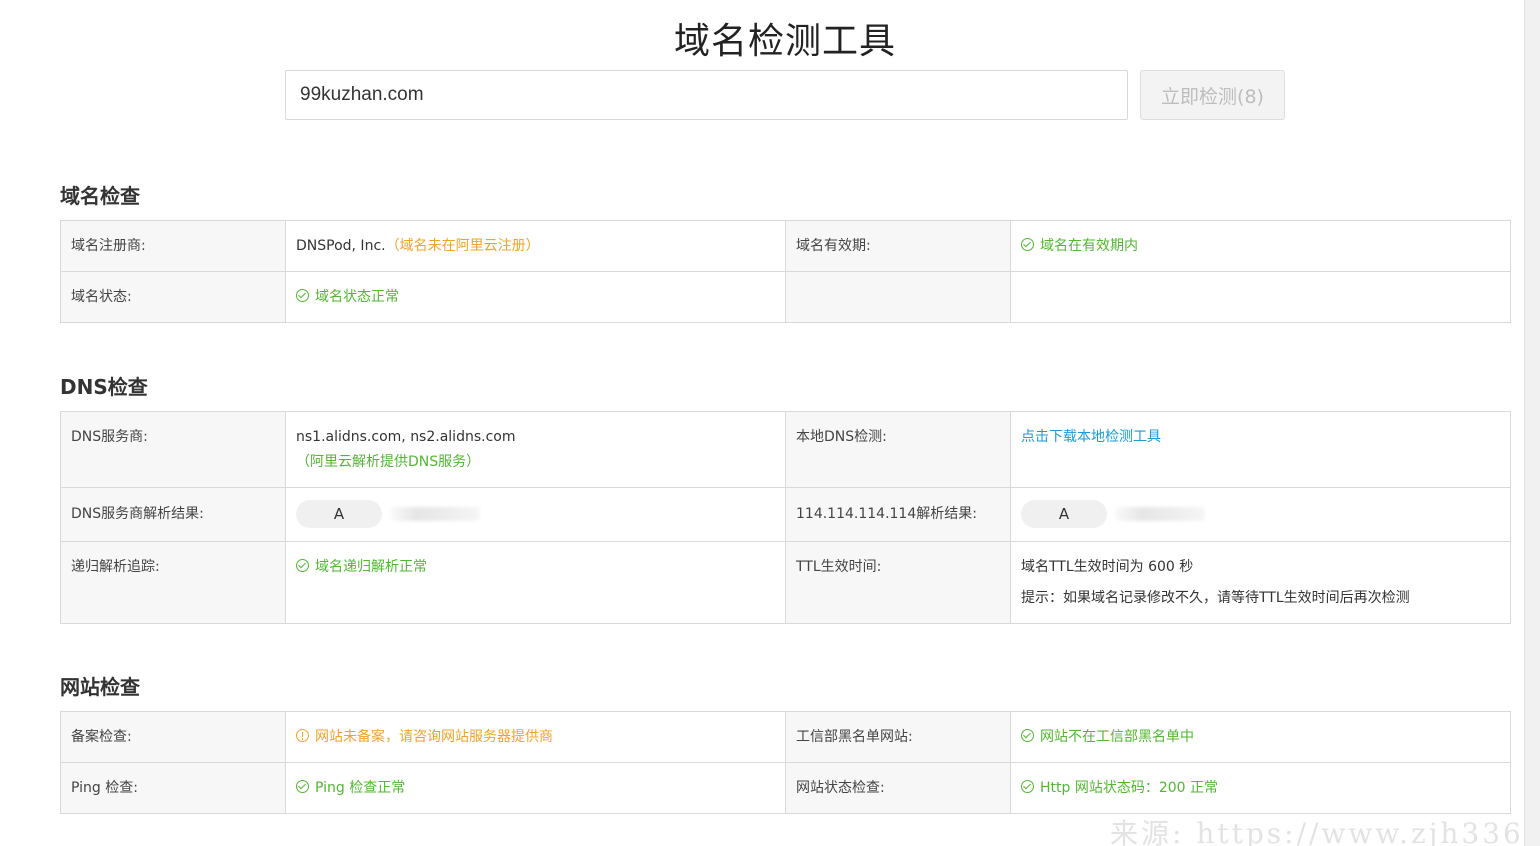 The image size is (1540, 846). Describe the element at coordinates (1260, 246) in the screenshot. I see `validity-value-cell: 域名在有效期内` at that location.